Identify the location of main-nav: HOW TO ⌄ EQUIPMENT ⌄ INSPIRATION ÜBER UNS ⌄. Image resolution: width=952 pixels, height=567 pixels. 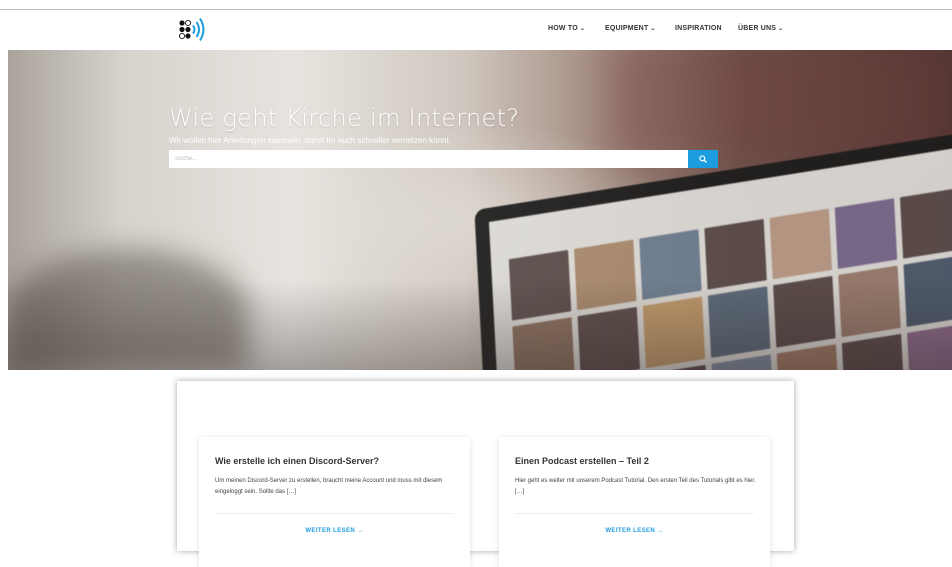
(476, 30).